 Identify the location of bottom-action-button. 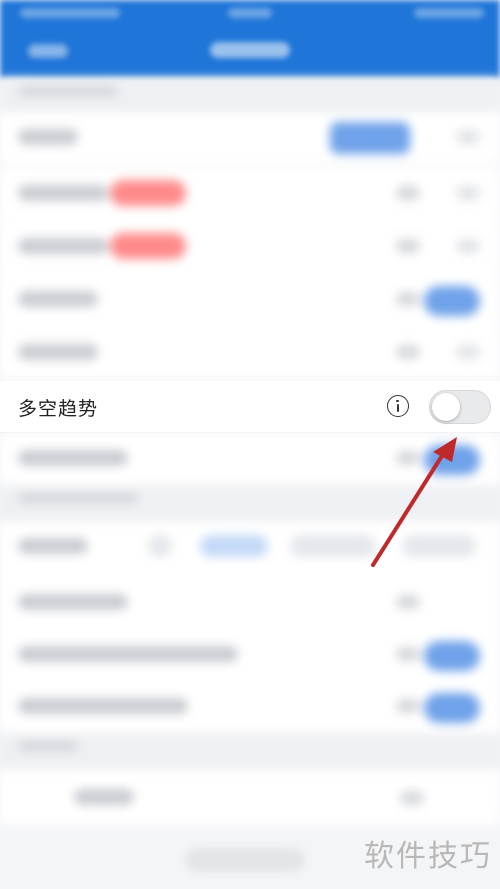
(245, 860).